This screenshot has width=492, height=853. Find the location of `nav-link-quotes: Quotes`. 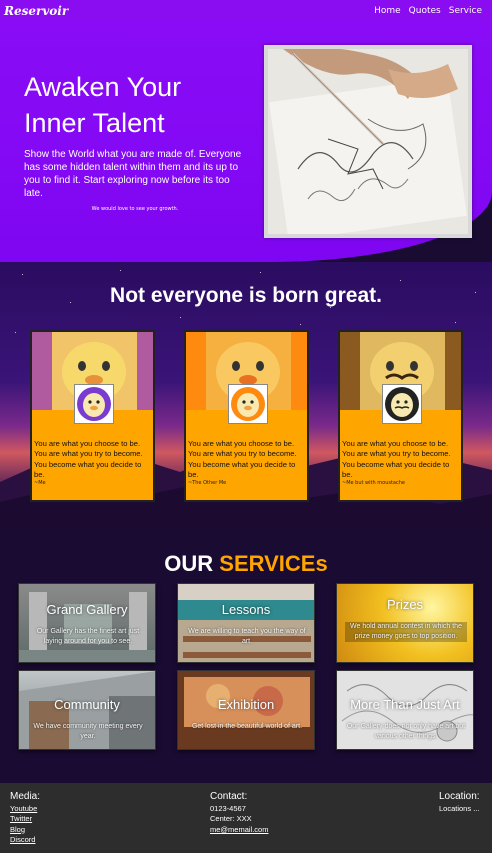

nav-link-quotes: Quotes is located at coordinates (425, 11).